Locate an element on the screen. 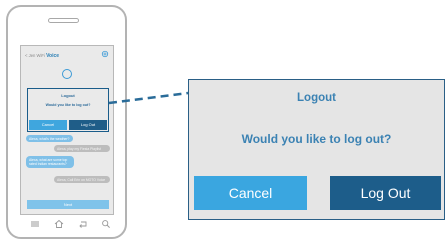 The height and width of the screenshot is (244, 447). logout-button: Log Out is located at coordinates (385, 193).